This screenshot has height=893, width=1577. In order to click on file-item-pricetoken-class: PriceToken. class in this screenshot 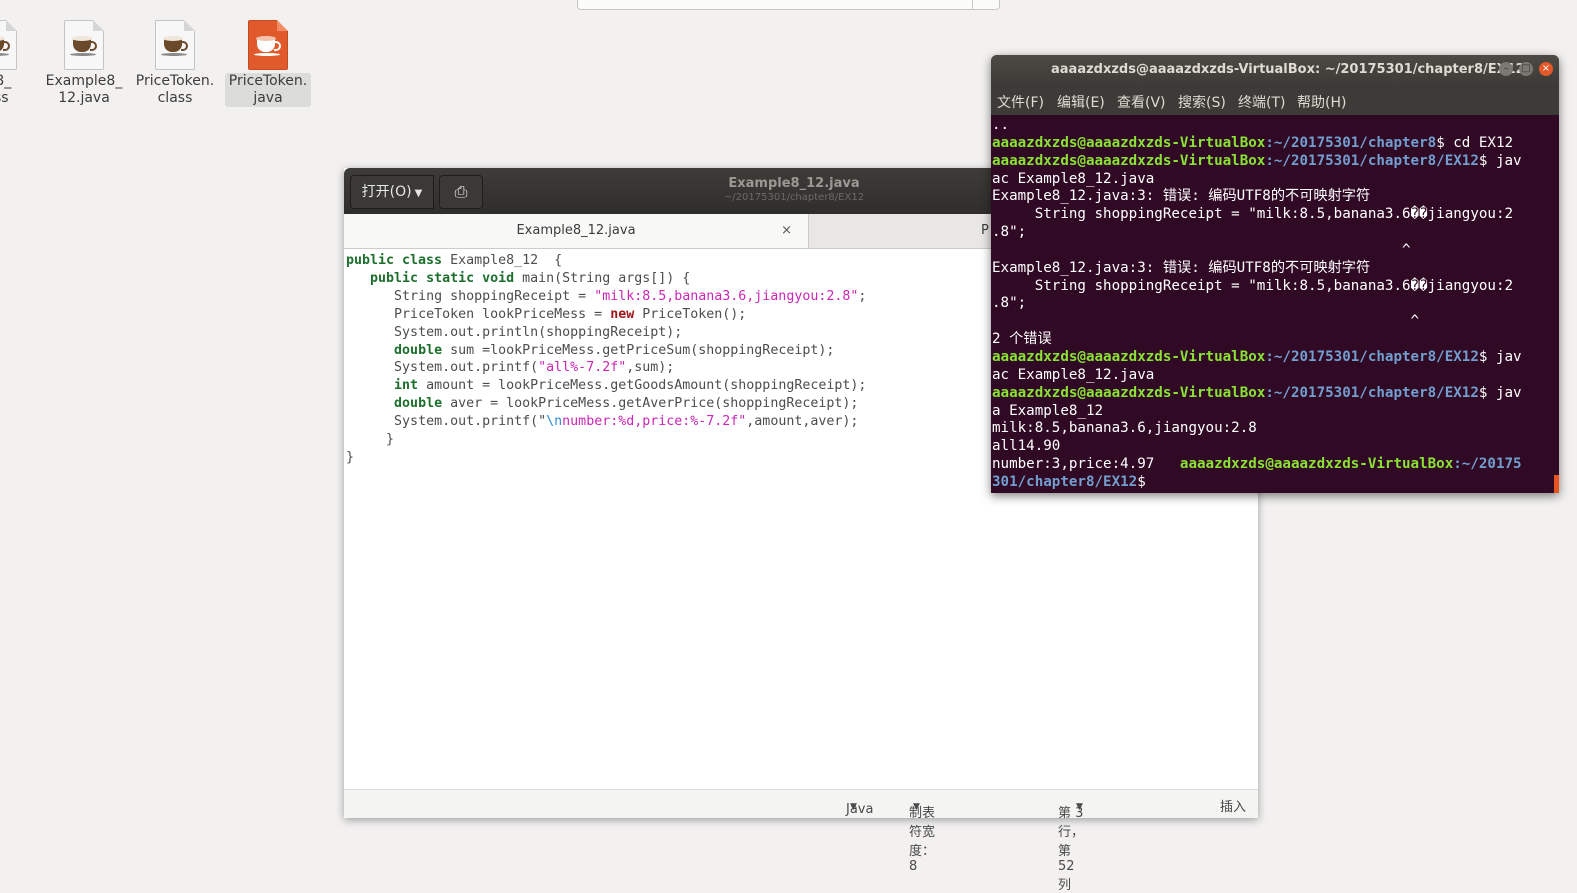, I will do `click(175, 63)`.